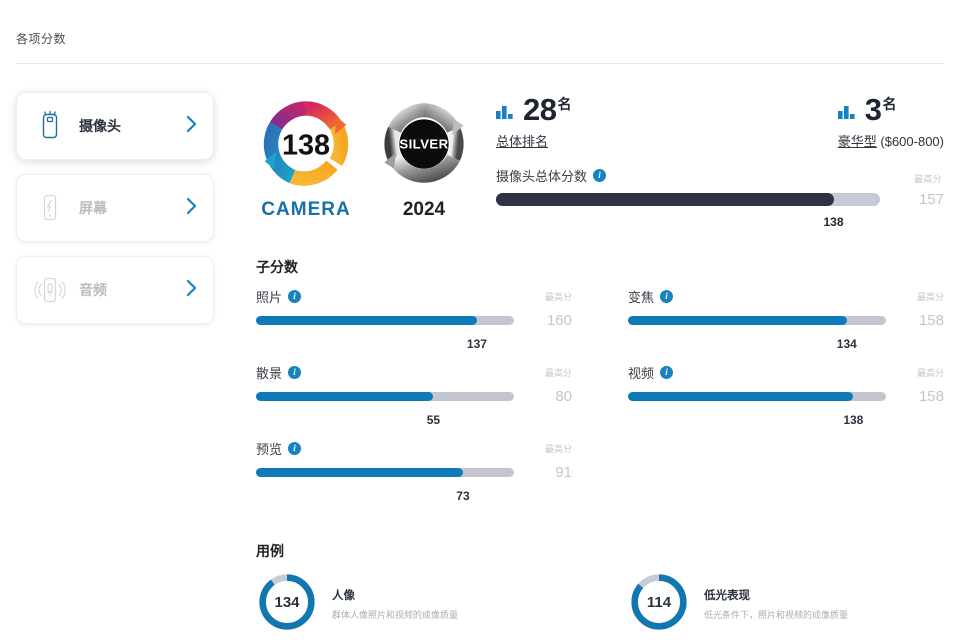 The width and height of the screenshot is (960, 640). I want to click on use-case-name: 人像, so click(343, 596).